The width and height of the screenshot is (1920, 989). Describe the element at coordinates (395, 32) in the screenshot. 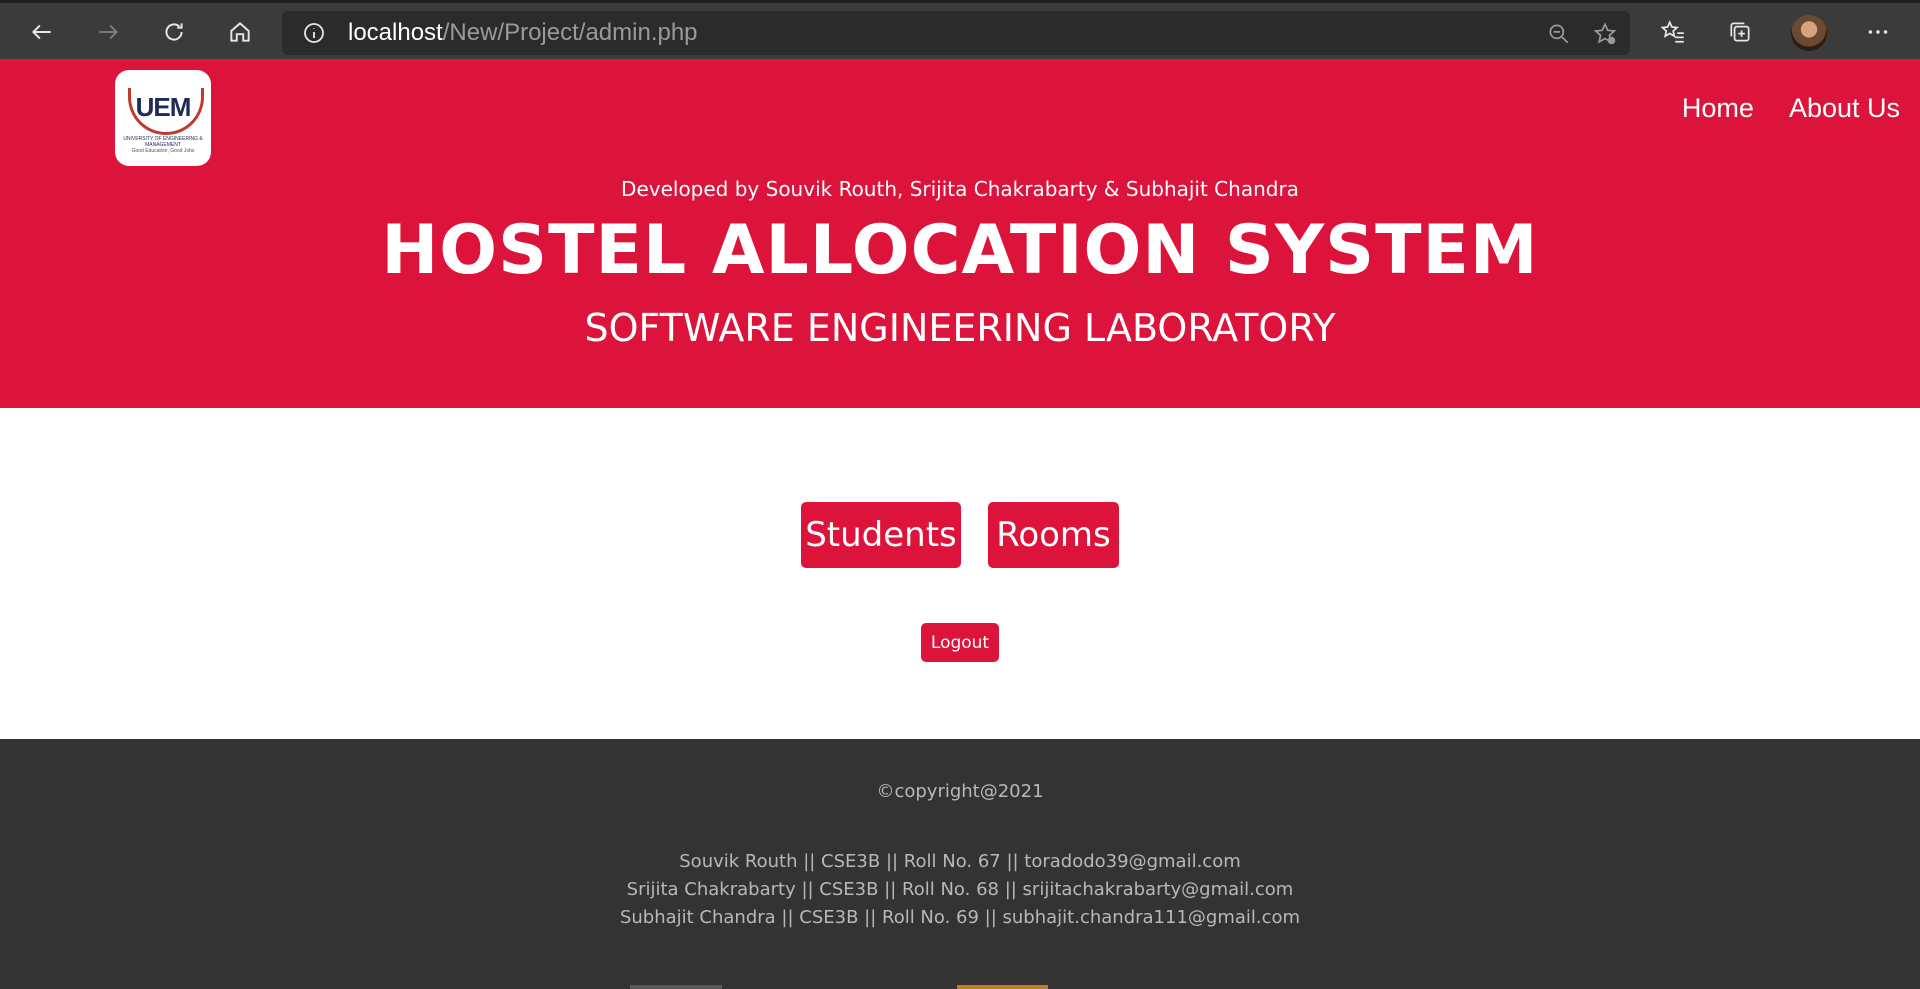

I see `url-host: localhost` at that location.